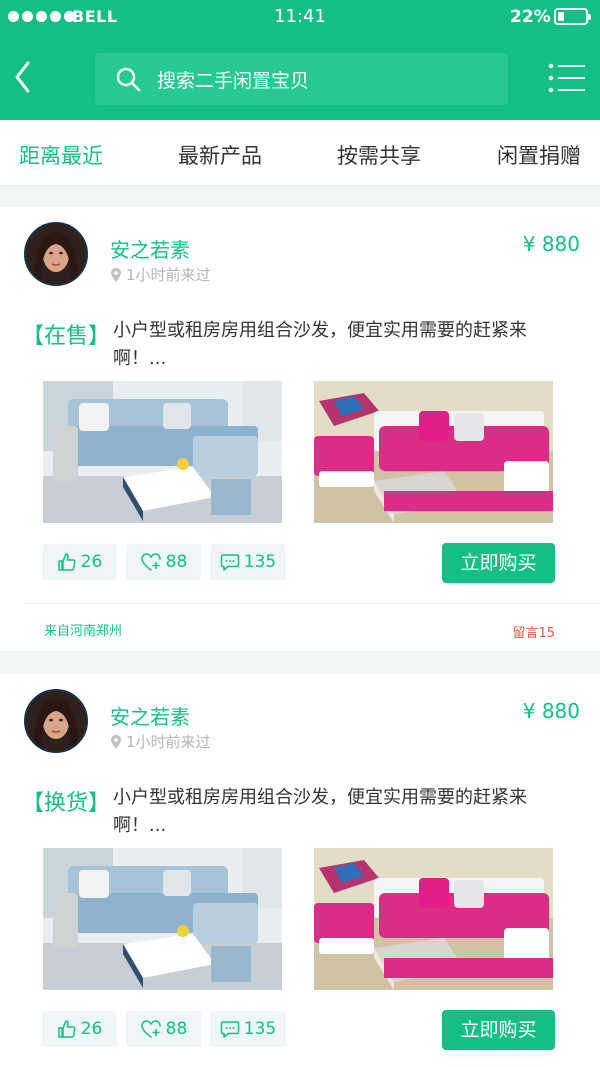 This screenshot has width=600, height=1067. Describe the element at coordinates (66, 336) in the screenshot. I see `status-tag: 【在售】` at that location.